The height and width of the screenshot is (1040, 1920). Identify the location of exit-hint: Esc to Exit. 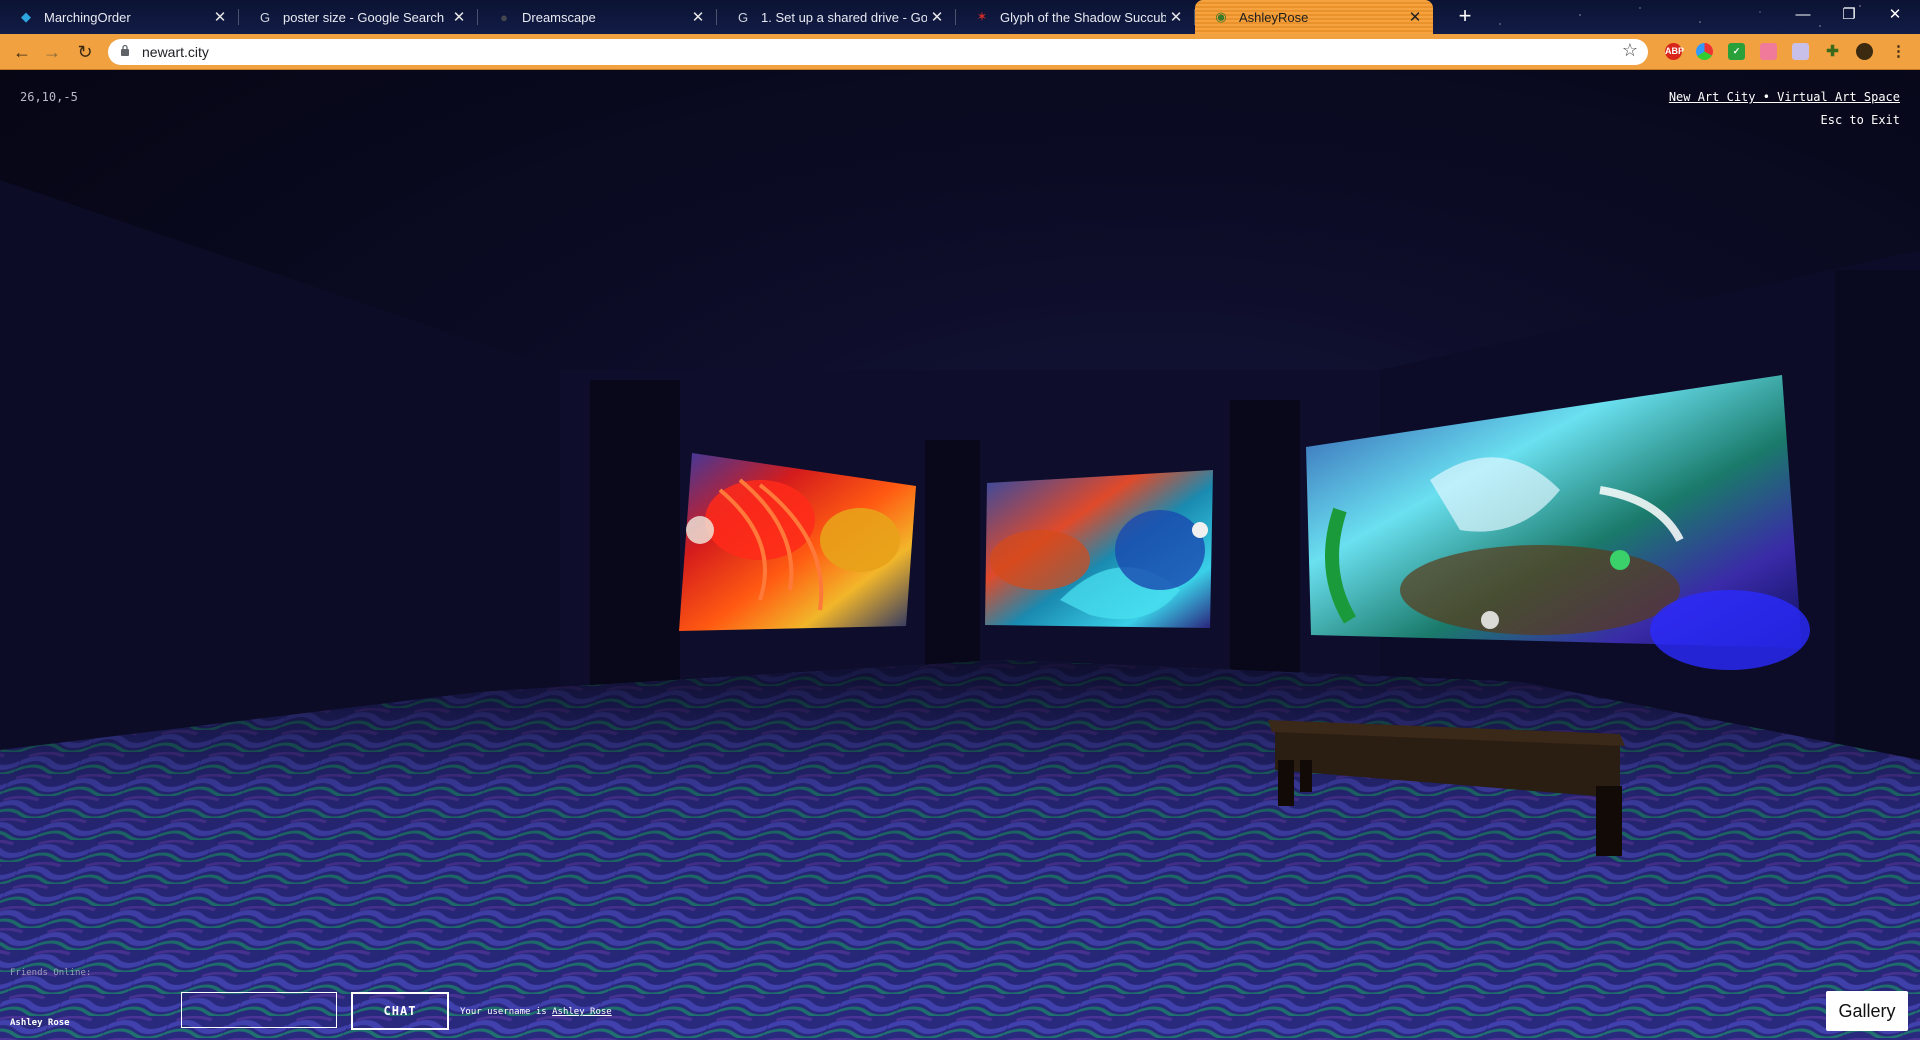
(1860, 120).